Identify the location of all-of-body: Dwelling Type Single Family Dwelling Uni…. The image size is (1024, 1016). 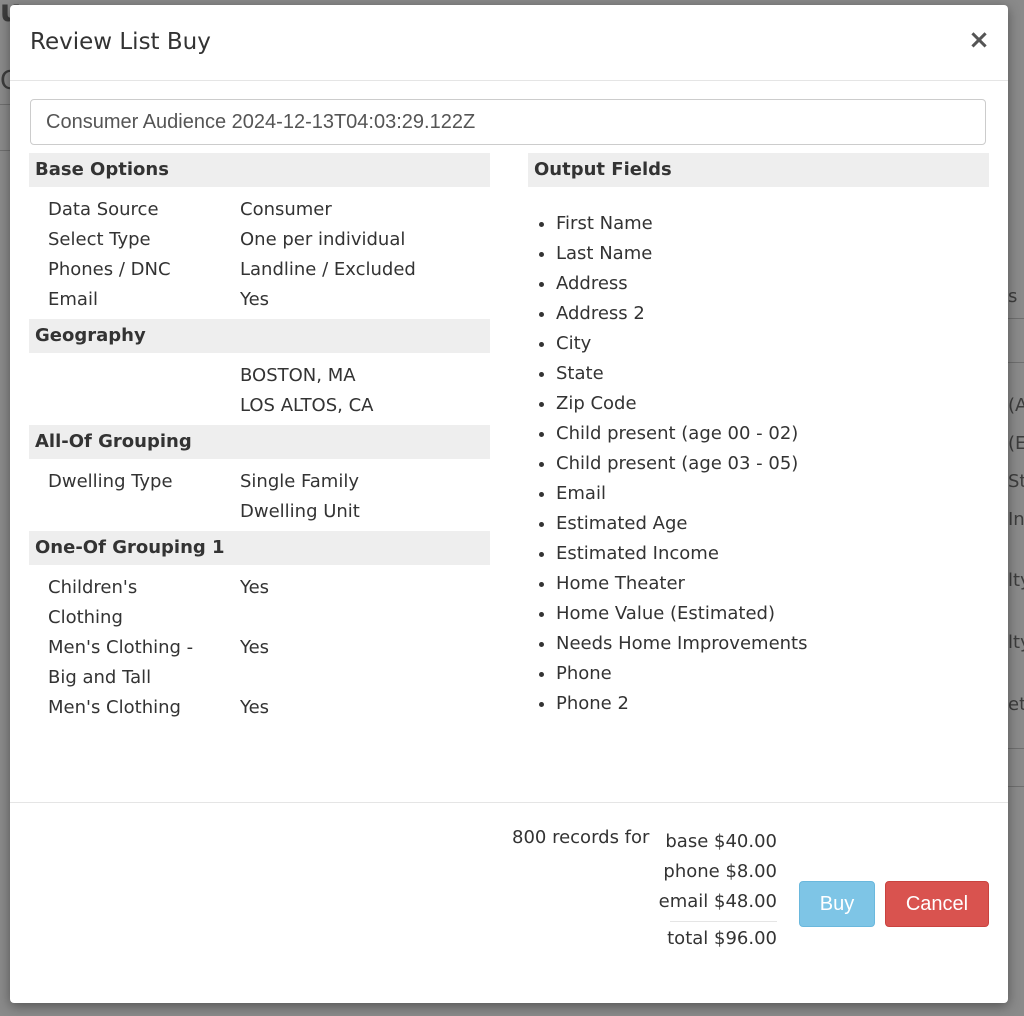
(259, 495).